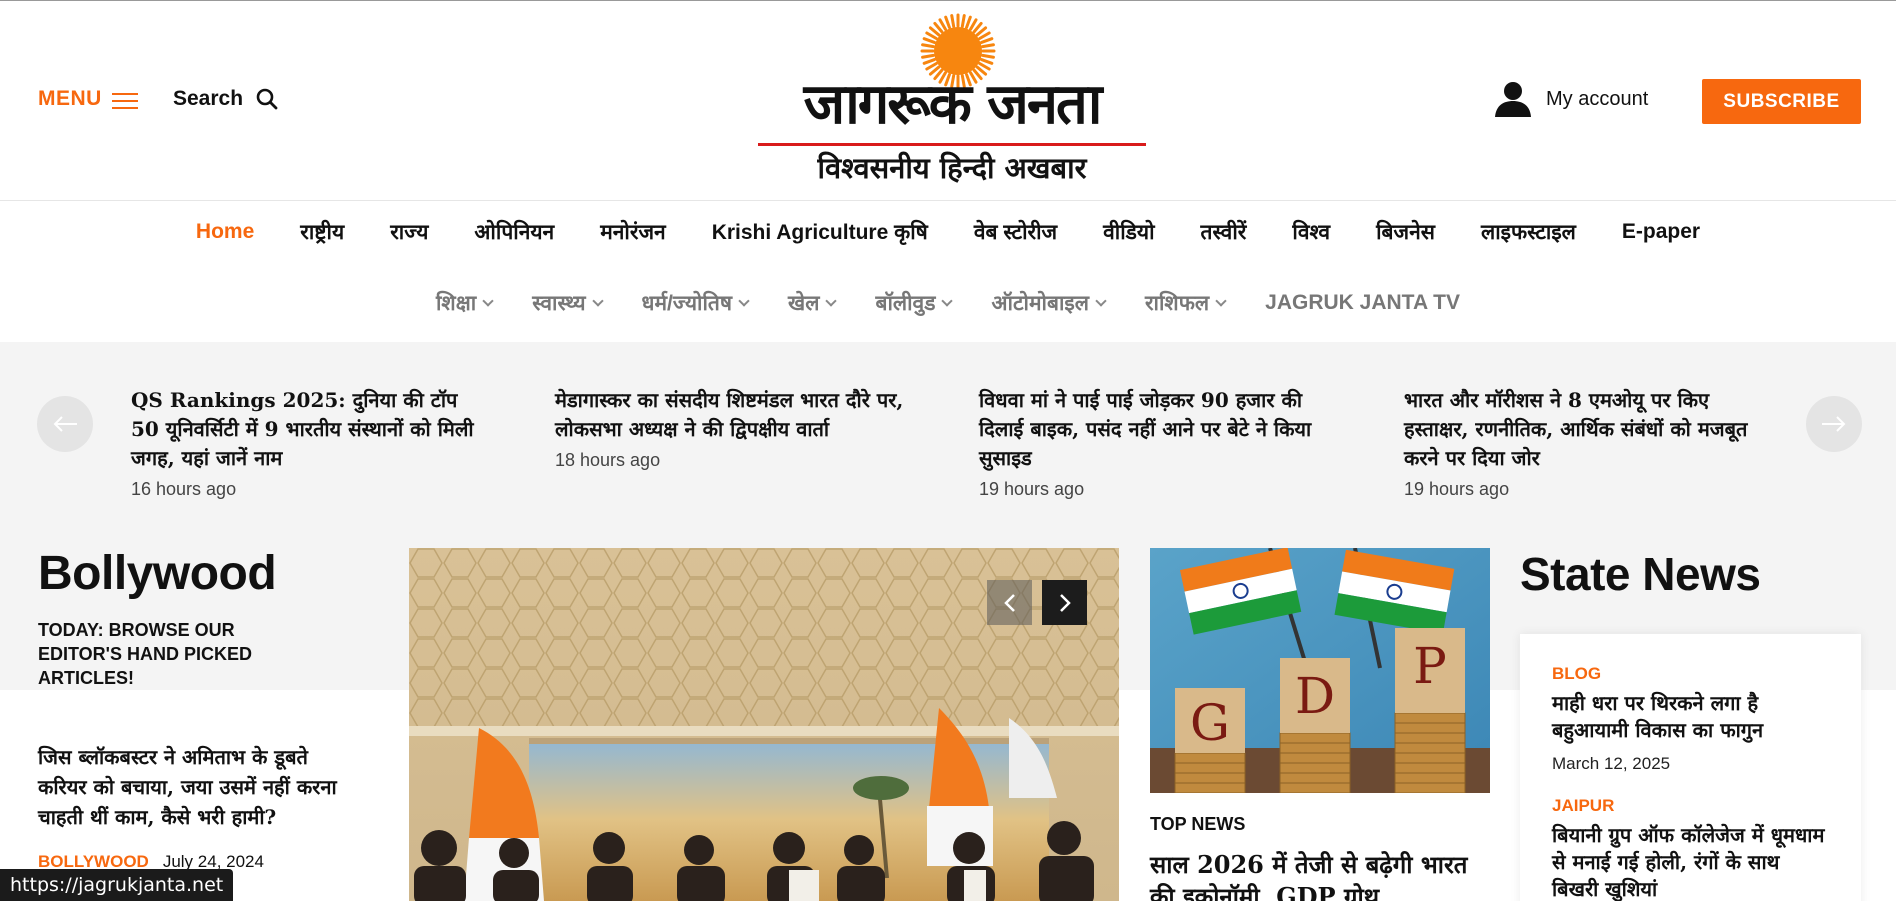  Describe the element at coordinates (184, 489) in the screenshot. I see `ticker-time: 16 hours ago` at that location.